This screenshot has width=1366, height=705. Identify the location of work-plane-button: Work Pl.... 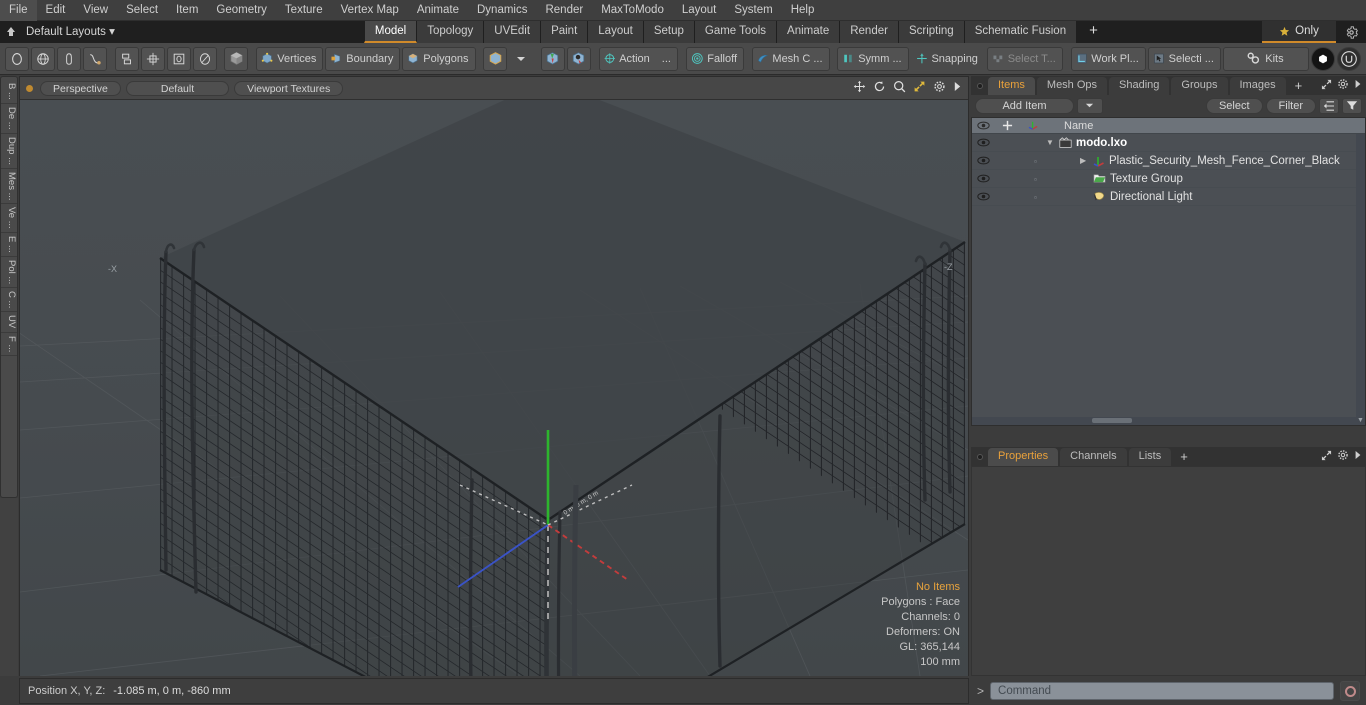
(1108, 58).